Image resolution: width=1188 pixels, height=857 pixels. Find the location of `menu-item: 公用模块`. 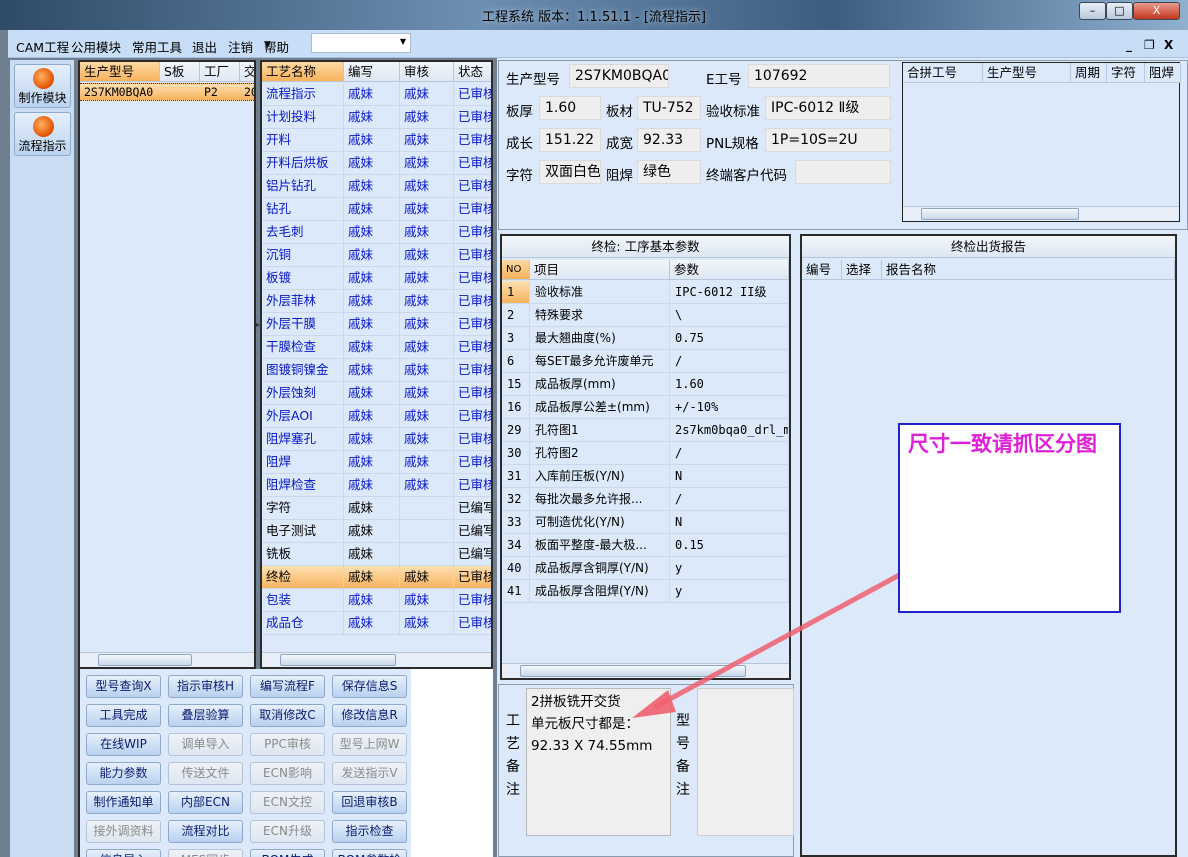

menu-item: 公用模块 is located at coordinates (96, 46).